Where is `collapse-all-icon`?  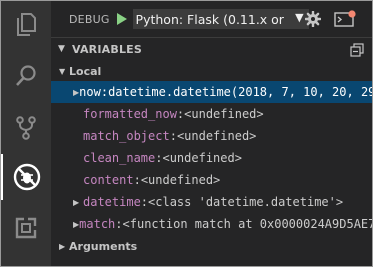
collapse-all-icon is located at coordinates (357, 50).